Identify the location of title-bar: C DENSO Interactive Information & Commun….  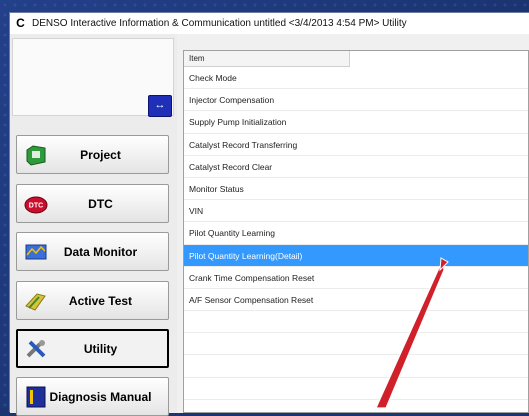
(269, 24).